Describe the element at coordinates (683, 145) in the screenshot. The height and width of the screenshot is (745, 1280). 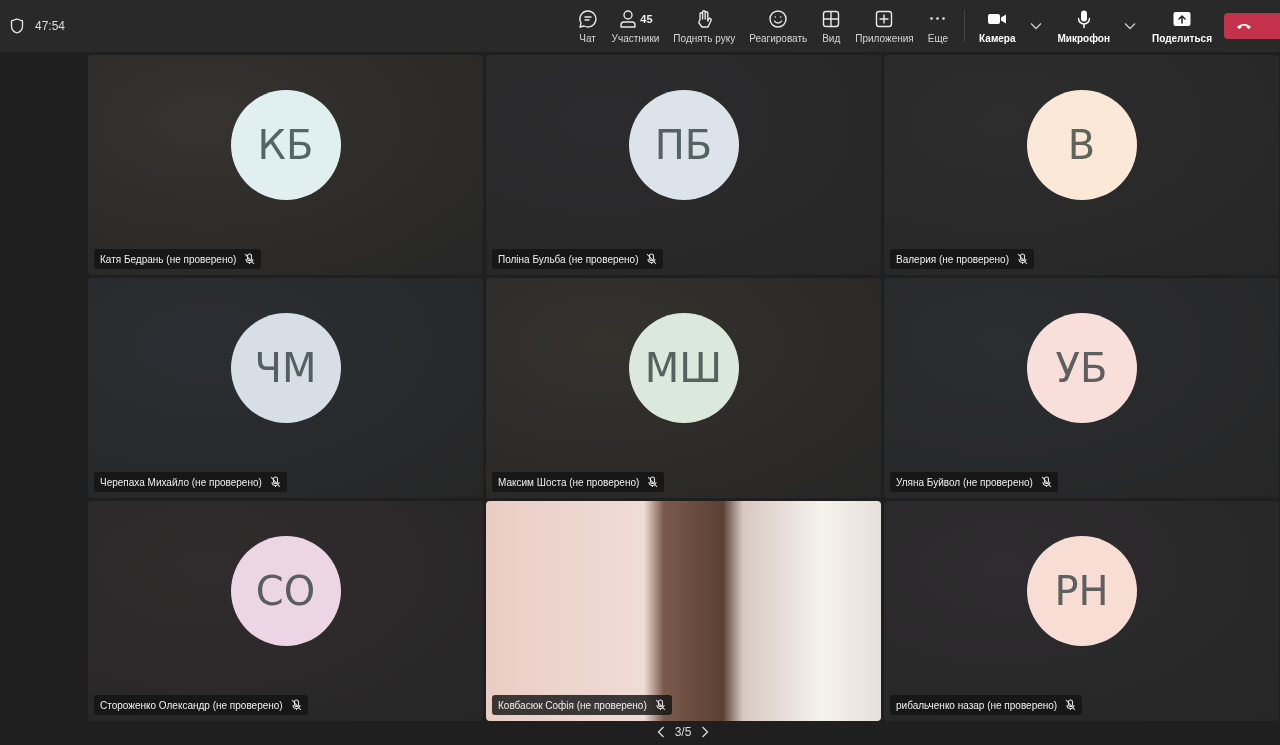
I see `avatar-initials: ПБ` at that location.